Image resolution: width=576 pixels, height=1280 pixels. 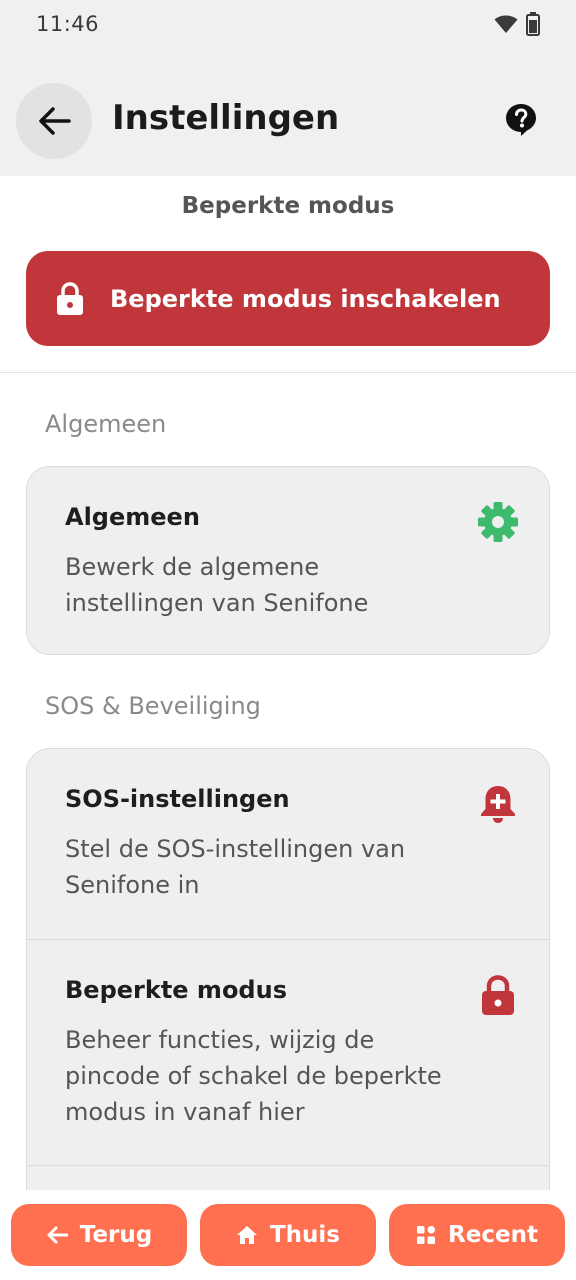 I want to click on bell-plus-icon, so click(x=498, y=804).